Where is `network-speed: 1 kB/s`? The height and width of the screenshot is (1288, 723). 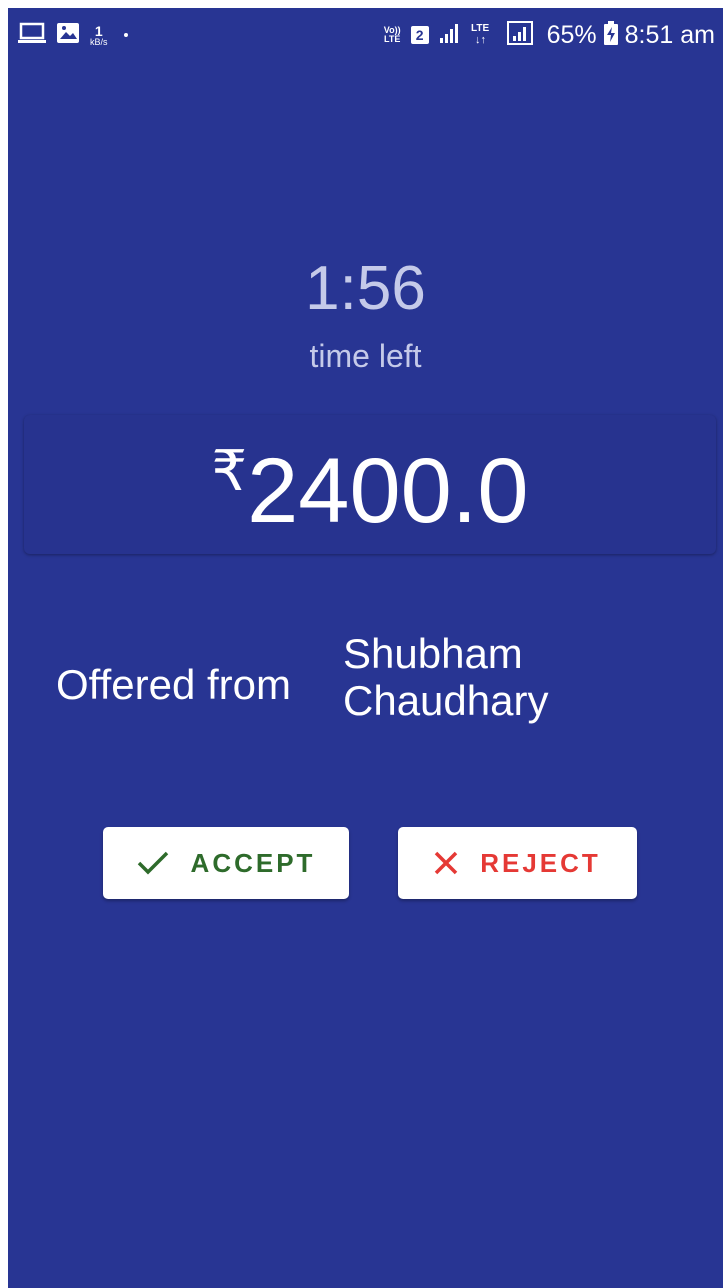 network-speed: 1 kB/s is located at coordinates (99, 35).